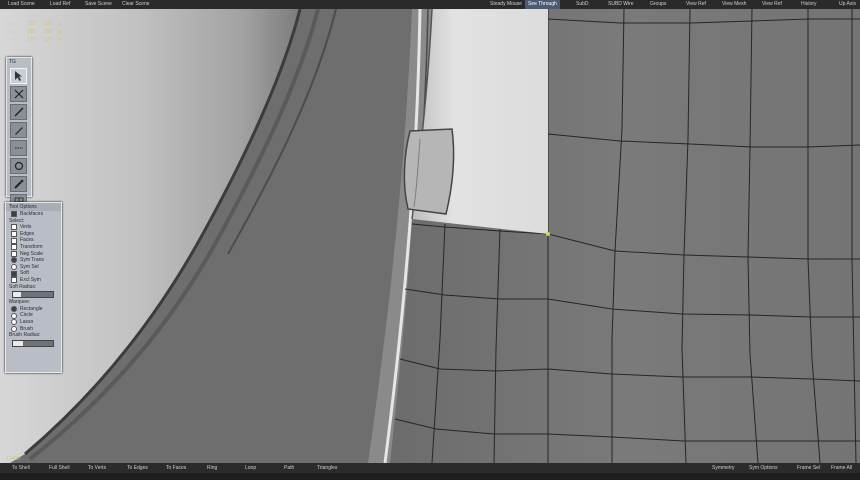 The image size is (860, 480). What do you see at coordinates (847, 4) in the screenshot?
I see `up-axis-button: Up Axis` at bounding box center [847, 4].